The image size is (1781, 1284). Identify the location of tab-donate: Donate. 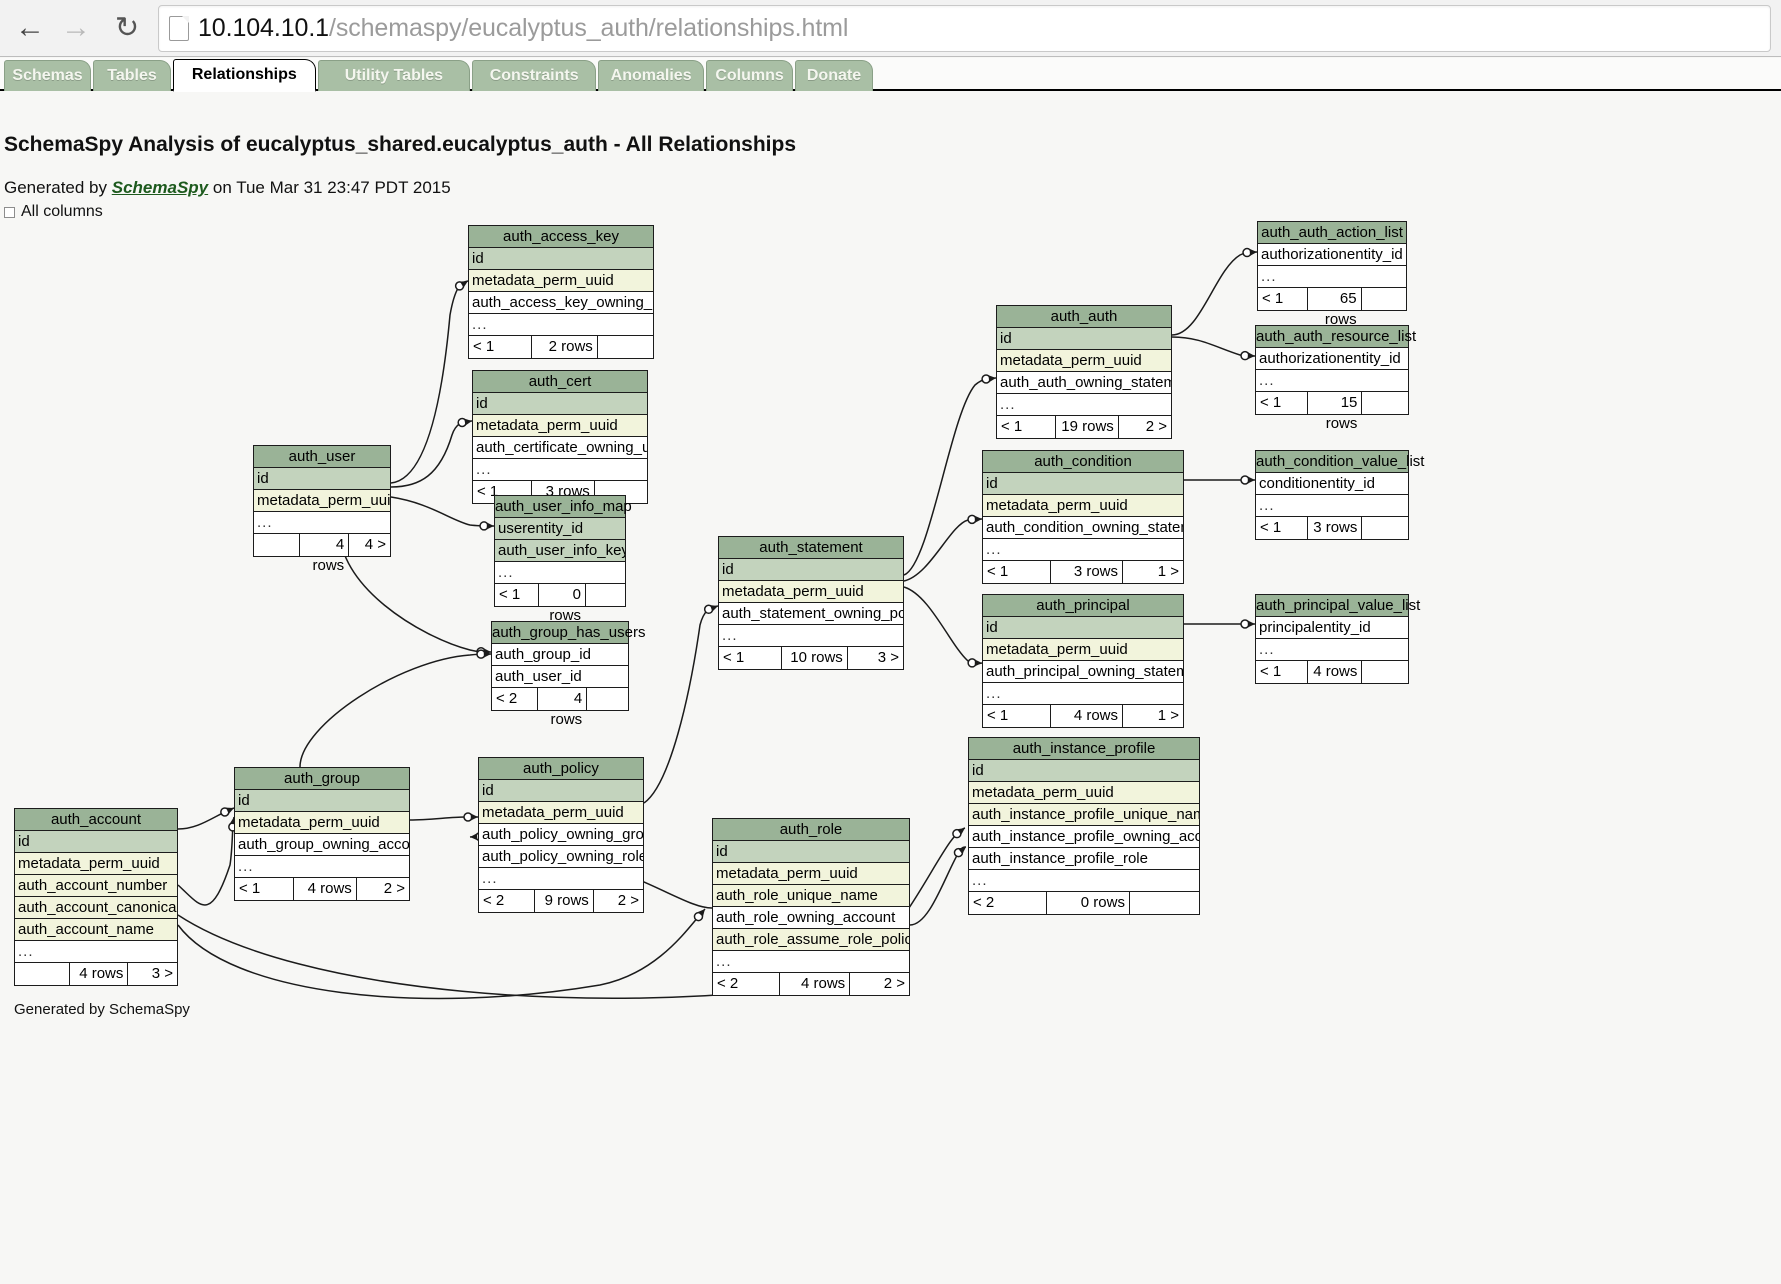
(834, 75).